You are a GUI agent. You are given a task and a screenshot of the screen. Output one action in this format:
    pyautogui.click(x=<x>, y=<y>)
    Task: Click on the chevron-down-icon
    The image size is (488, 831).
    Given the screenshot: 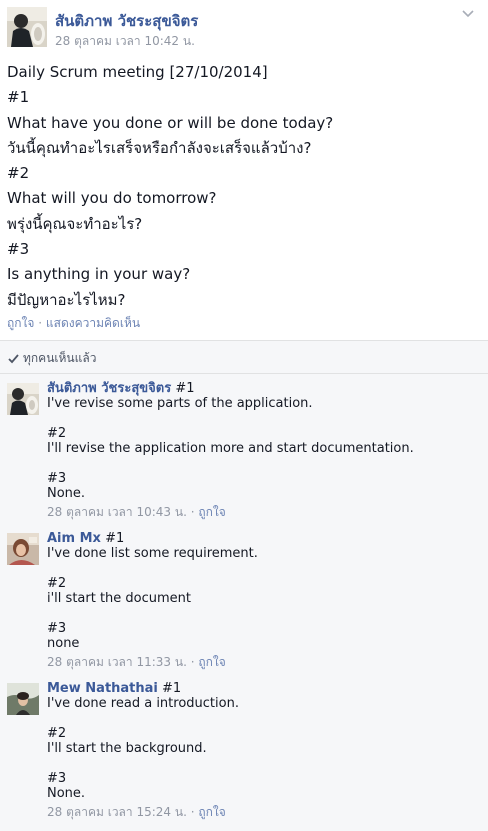 What is the action you would take?
    pyautogui.click(x=468, y=14)
    